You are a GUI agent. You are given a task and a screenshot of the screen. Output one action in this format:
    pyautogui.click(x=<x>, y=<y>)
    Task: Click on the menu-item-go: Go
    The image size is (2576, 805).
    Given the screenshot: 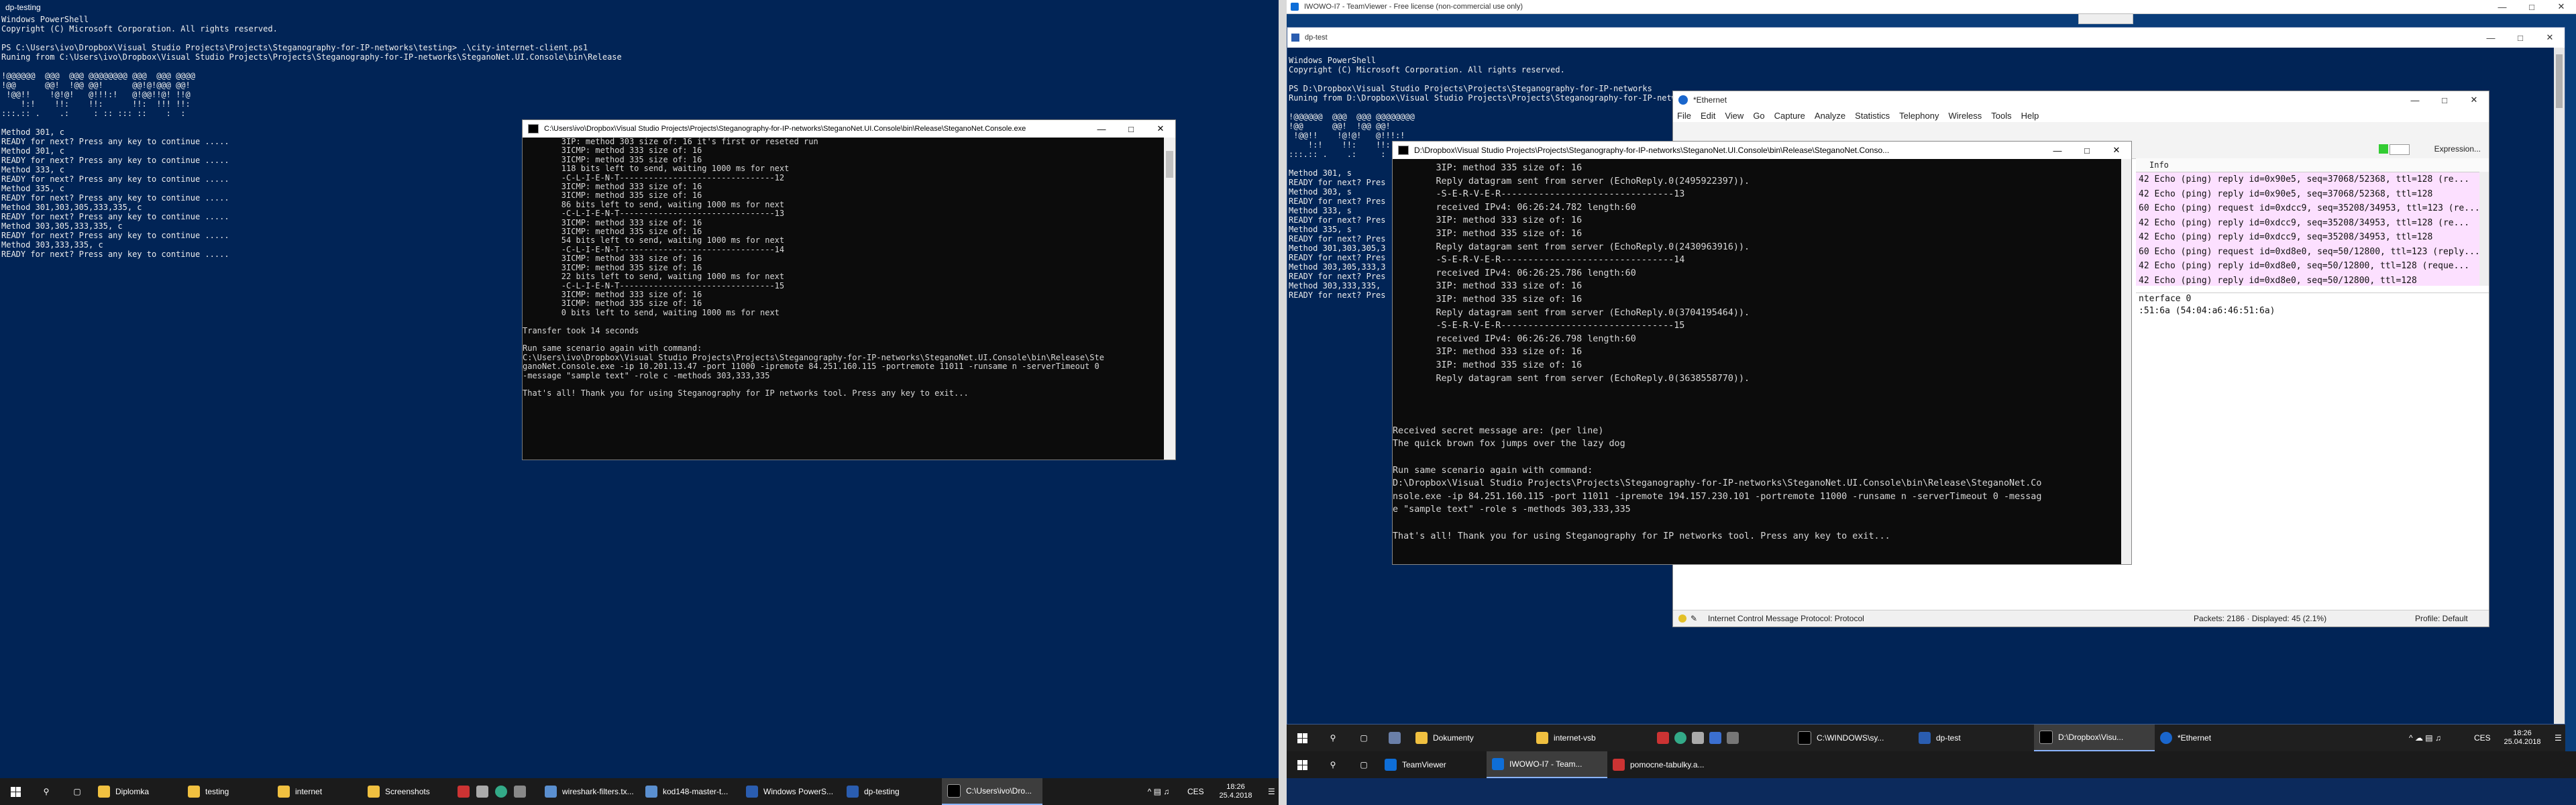 What is the action you would take?
    pyautogui.click(x=1758, y=116)
    